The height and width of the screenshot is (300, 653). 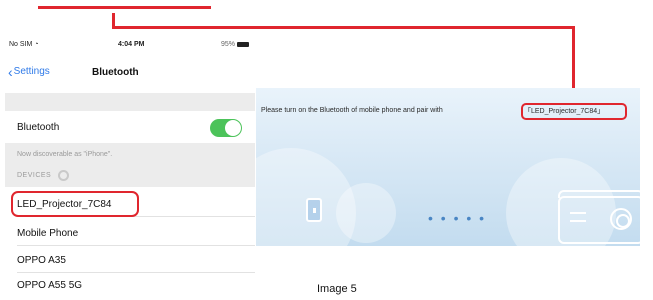 What do you see at coordinates (233, 128) in the screenshot?
I see `toggle-knob` at bounding box center [233, 128].